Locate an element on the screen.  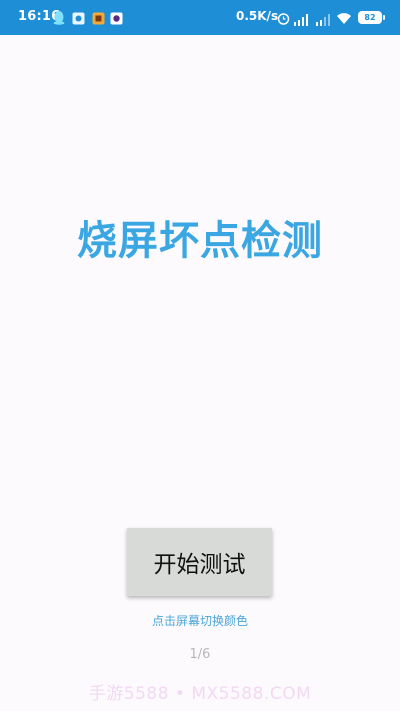
status-bar: 16:16 0.5K/s 82 is located at coordinates (200, 17).